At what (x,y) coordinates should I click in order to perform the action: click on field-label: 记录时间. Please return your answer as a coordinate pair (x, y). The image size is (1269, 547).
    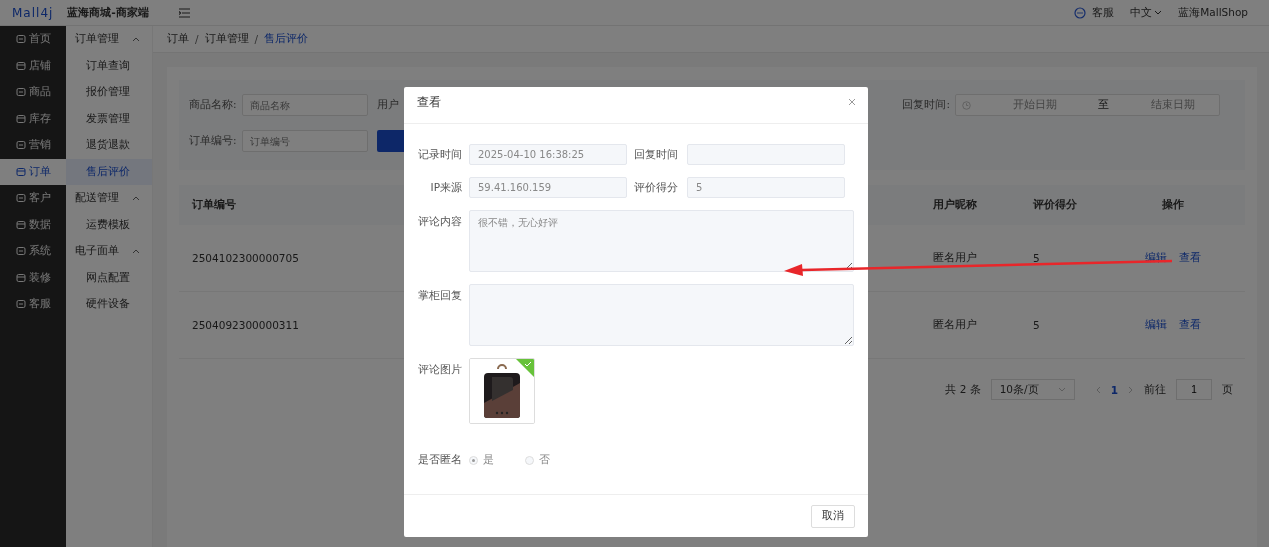
    Looking at the image, I should click on (439, 154).